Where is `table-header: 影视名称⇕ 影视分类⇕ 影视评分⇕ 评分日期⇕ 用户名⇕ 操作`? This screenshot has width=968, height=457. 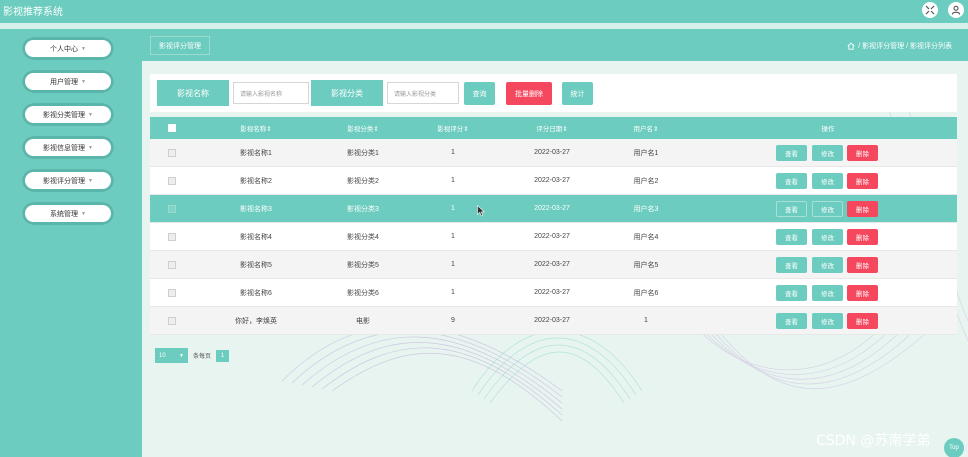 table-header: 影视名称⇕ 影视分类⇕ 影视评分⇕ 评分日期⇕ 用户名⇕ 操作 is located at coordinates (553, 128).